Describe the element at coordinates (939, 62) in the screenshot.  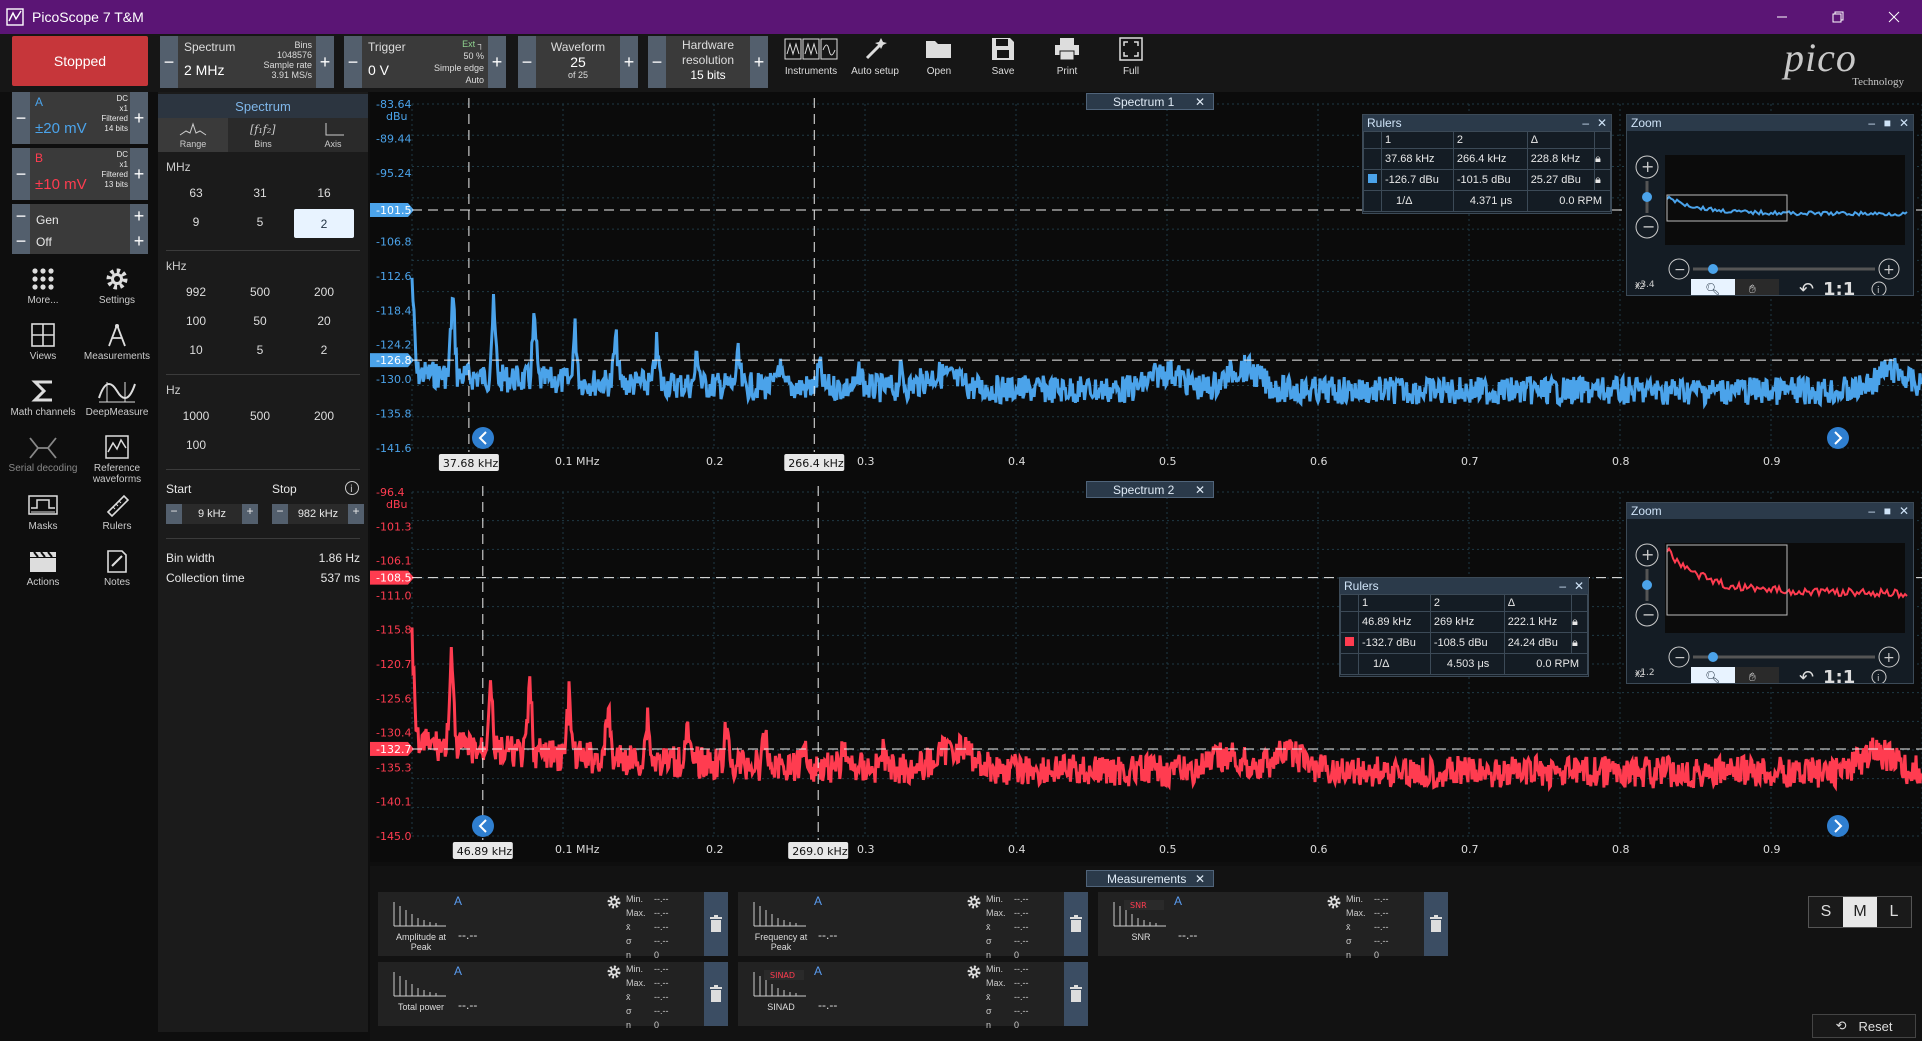
I see `open-button: Open` at that location.